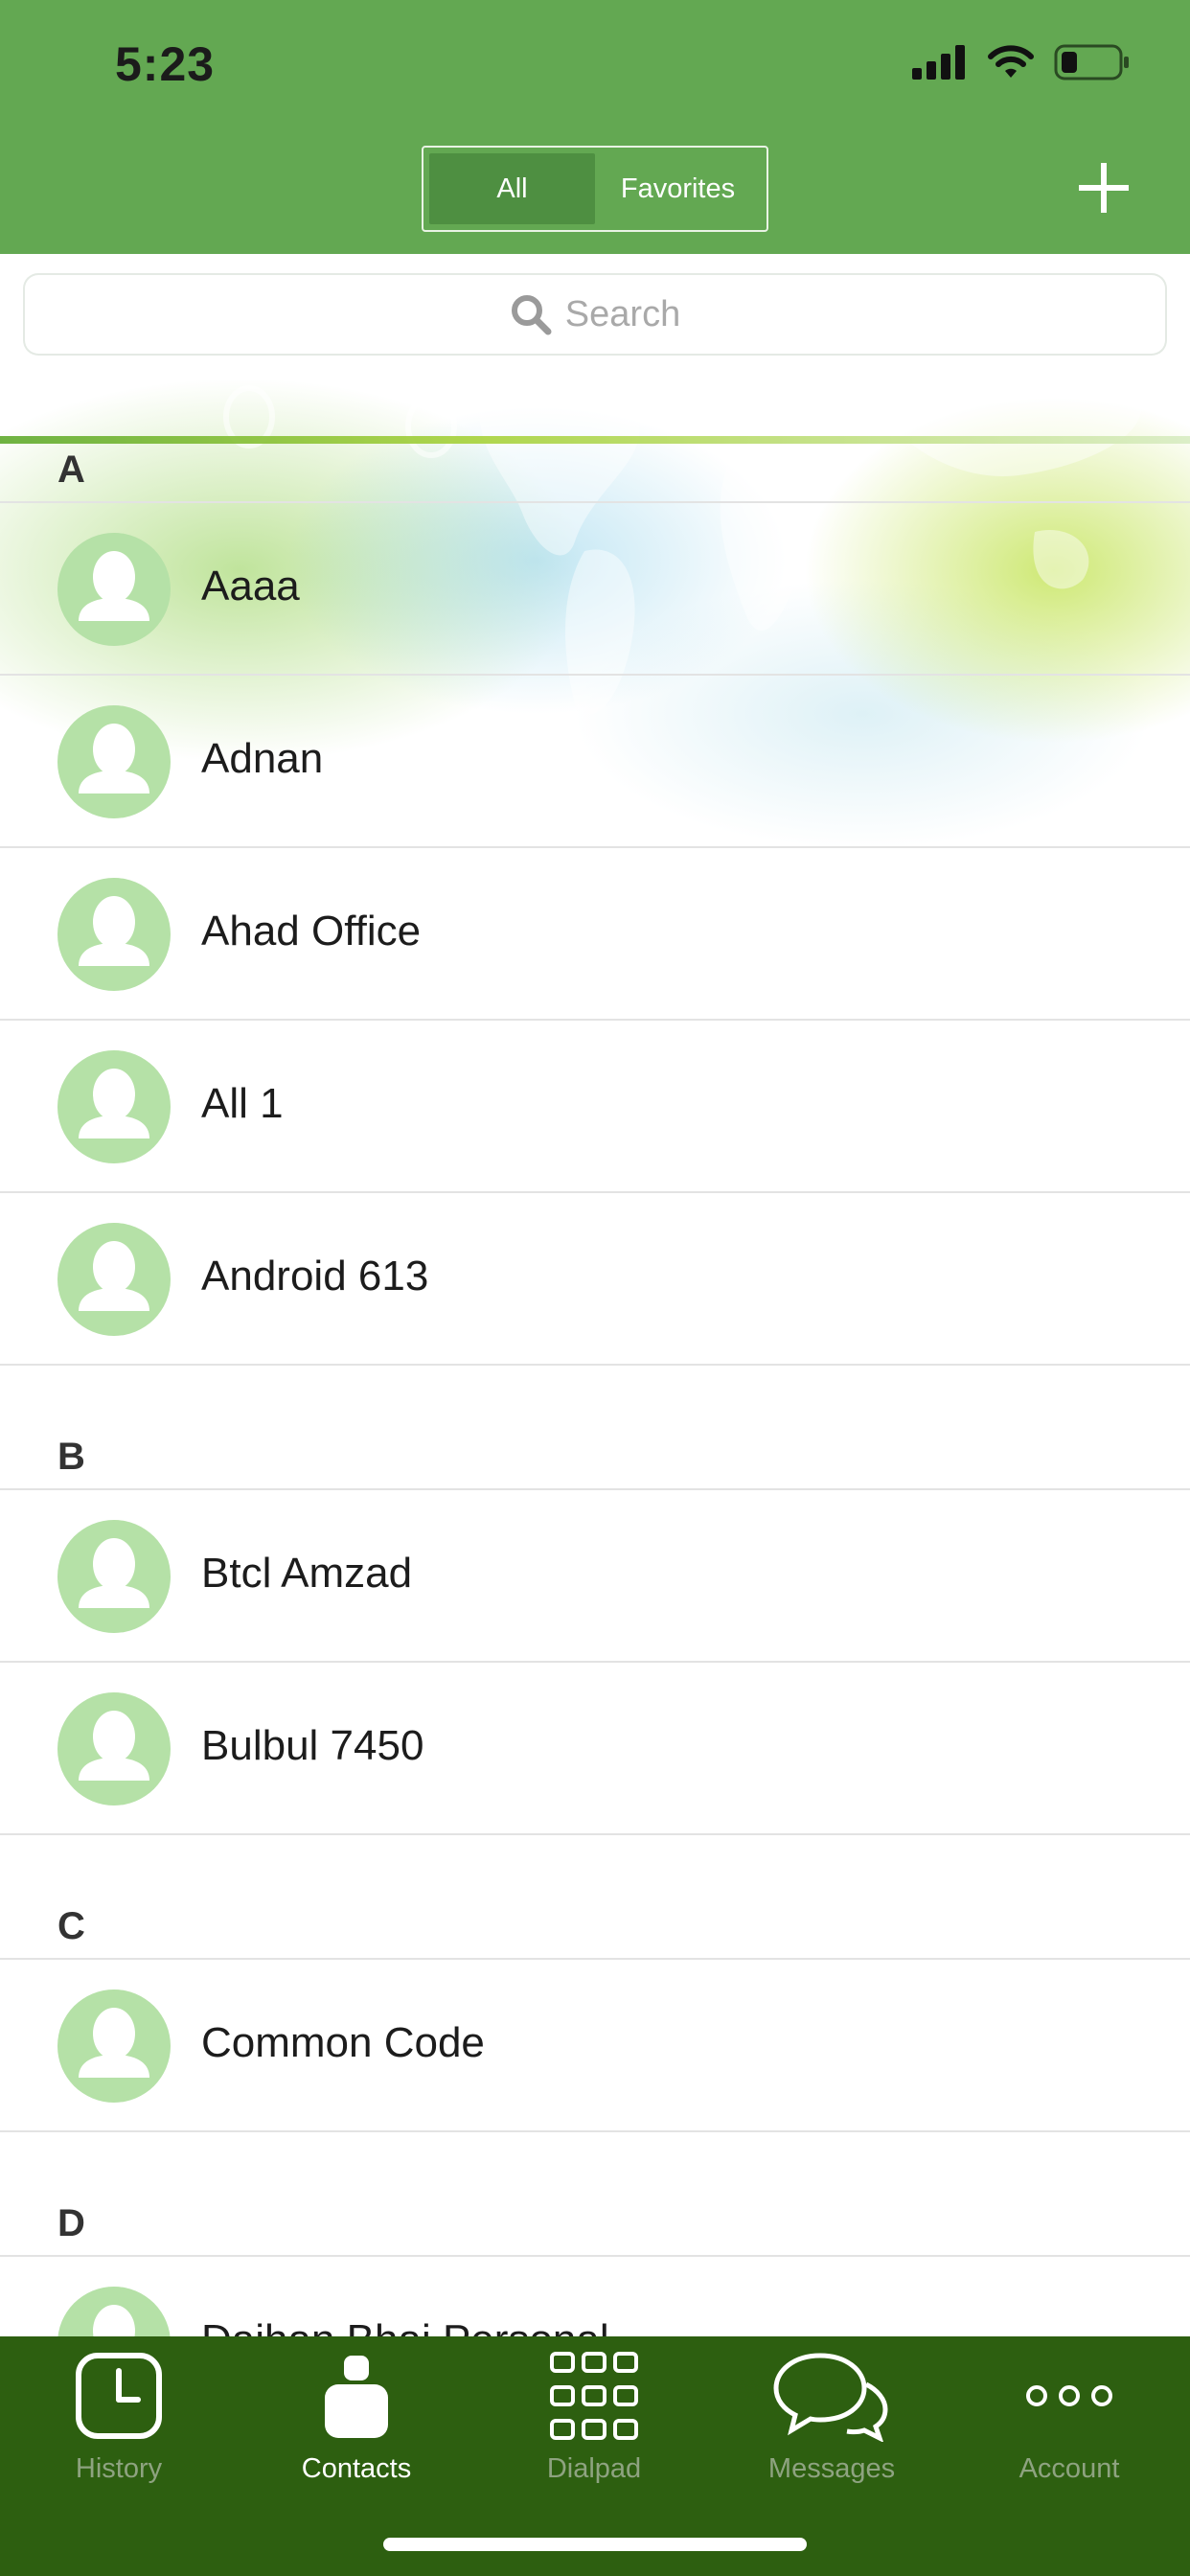 This screenshot has width=1190, height=2576. What do you see at coordinates (1092, 62) in the screenshot?
I see `battery-icon` at bounding box center [1092, 62].